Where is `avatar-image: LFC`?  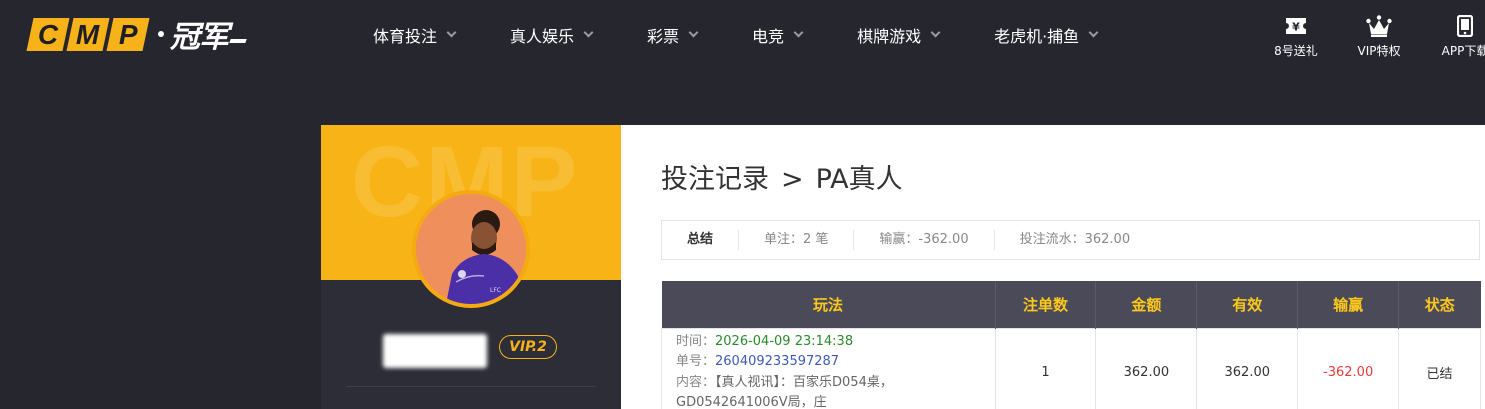 avatar-image: LFC is located at coordinates (471, 249).